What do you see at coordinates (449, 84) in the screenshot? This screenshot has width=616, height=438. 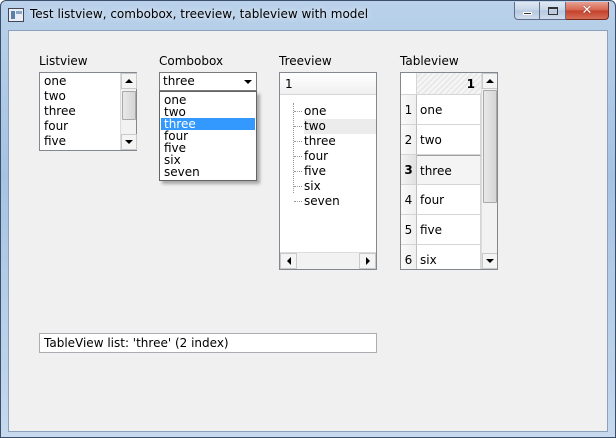 I see `table-column-header: 1` at bounding box center [449, 84].